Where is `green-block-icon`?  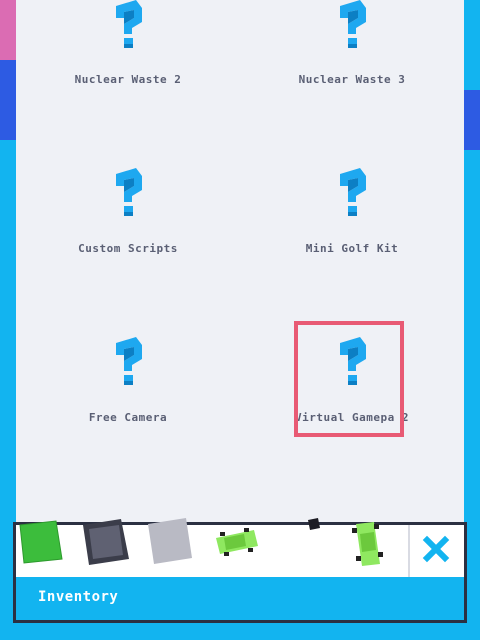
green-block-icon is located at coordinates (42, 543).